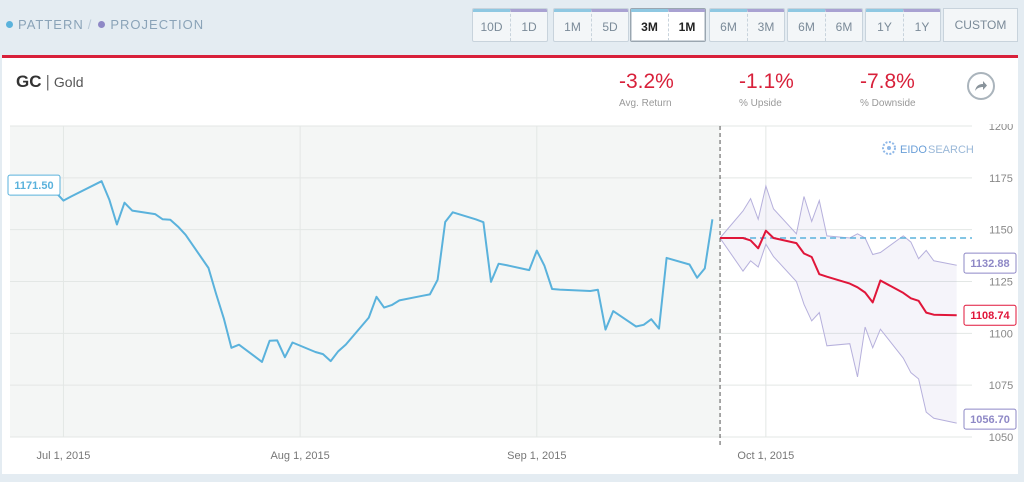 The image size is (1024, 482). What do you see at coordinates (51, 24) in the screenshot?
I see `pattern-tab-label: PATTERN` at bounding box center [51, 24].